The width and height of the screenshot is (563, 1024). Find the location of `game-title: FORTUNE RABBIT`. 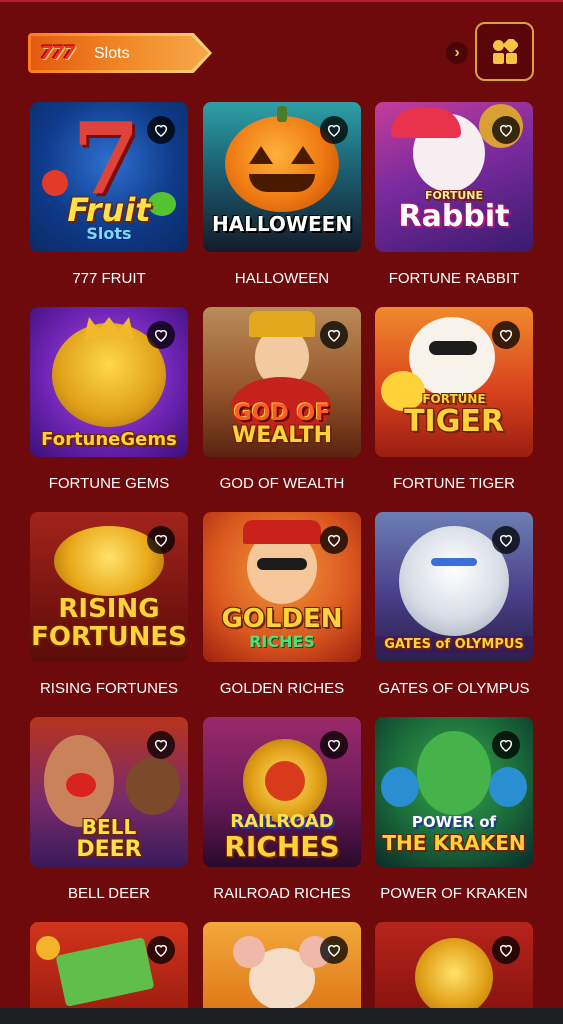

game-title: FORTUNE RABBIT is located at coordinates (454, 279).